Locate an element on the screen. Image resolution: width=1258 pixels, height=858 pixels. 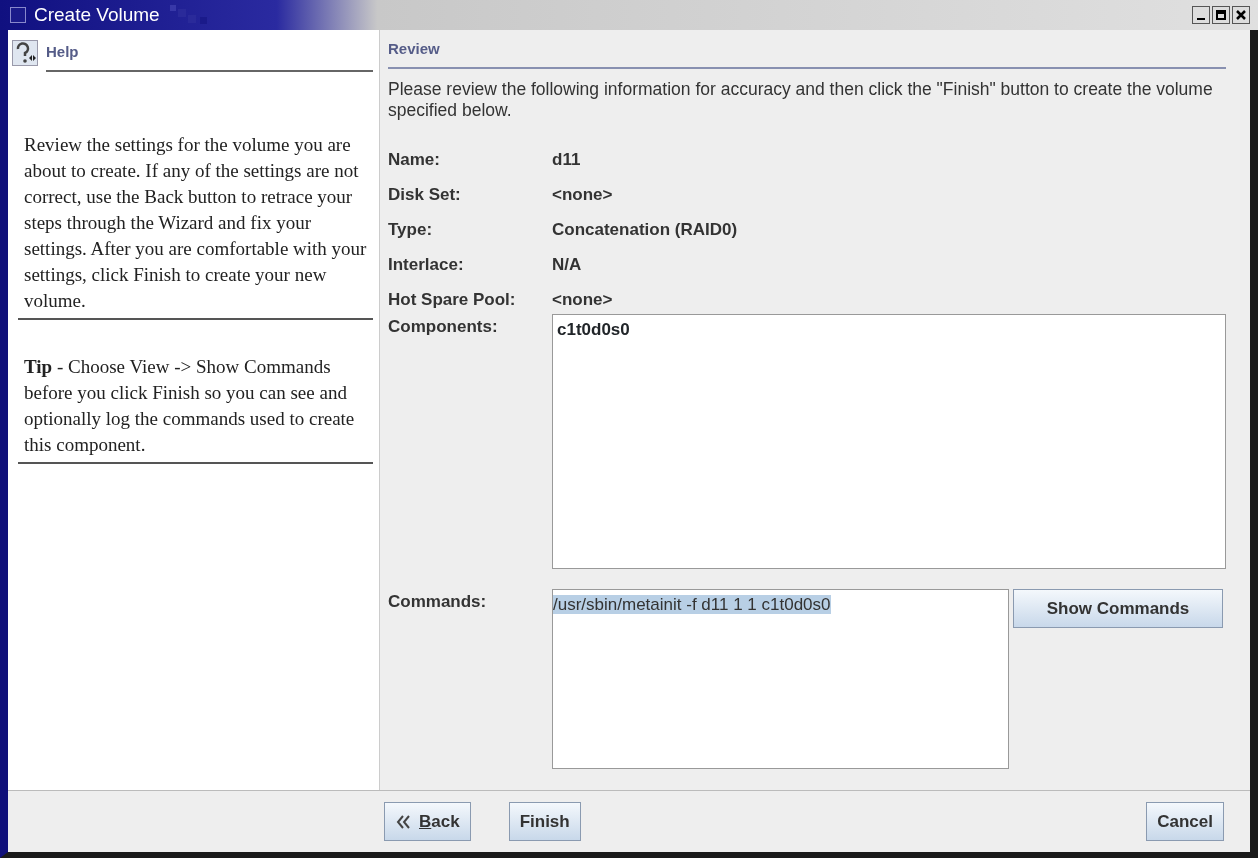
help-icon is located at coordinates (25, 53).